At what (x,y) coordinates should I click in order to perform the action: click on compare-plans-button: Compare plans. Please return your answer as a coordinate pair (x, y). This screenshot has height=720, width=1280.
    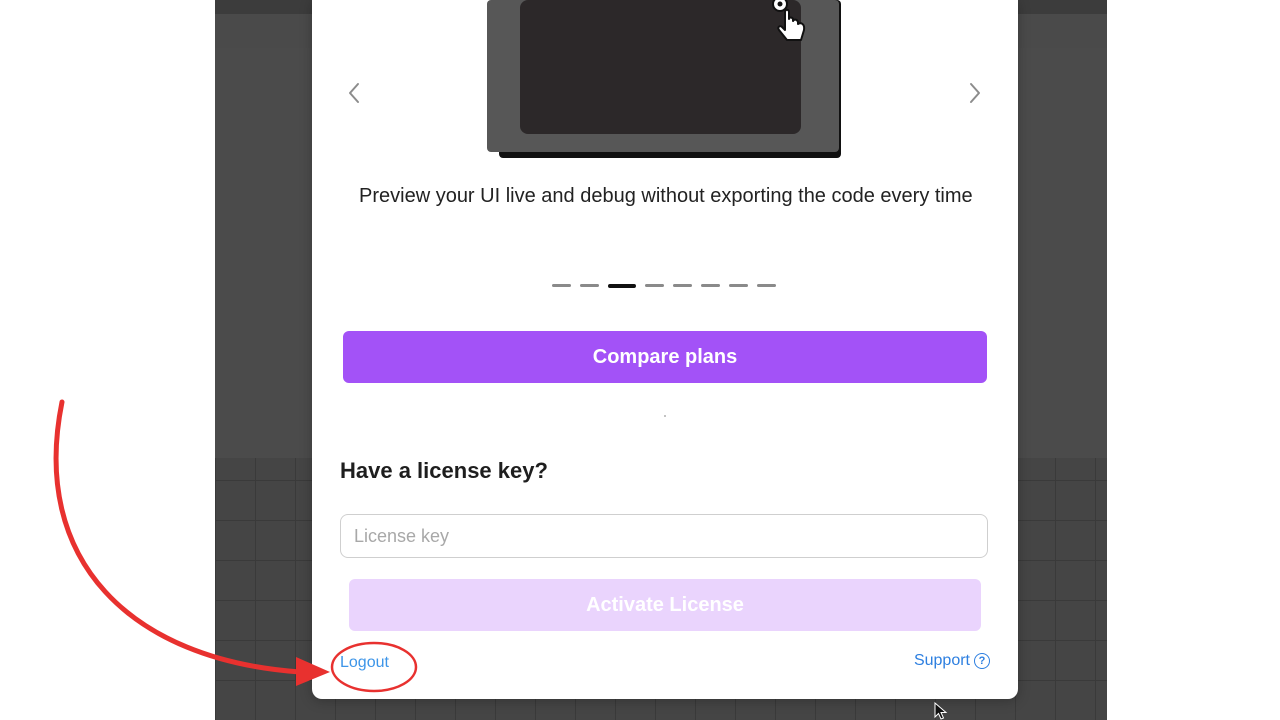
    Looking at the image, I should click on (665, 357).